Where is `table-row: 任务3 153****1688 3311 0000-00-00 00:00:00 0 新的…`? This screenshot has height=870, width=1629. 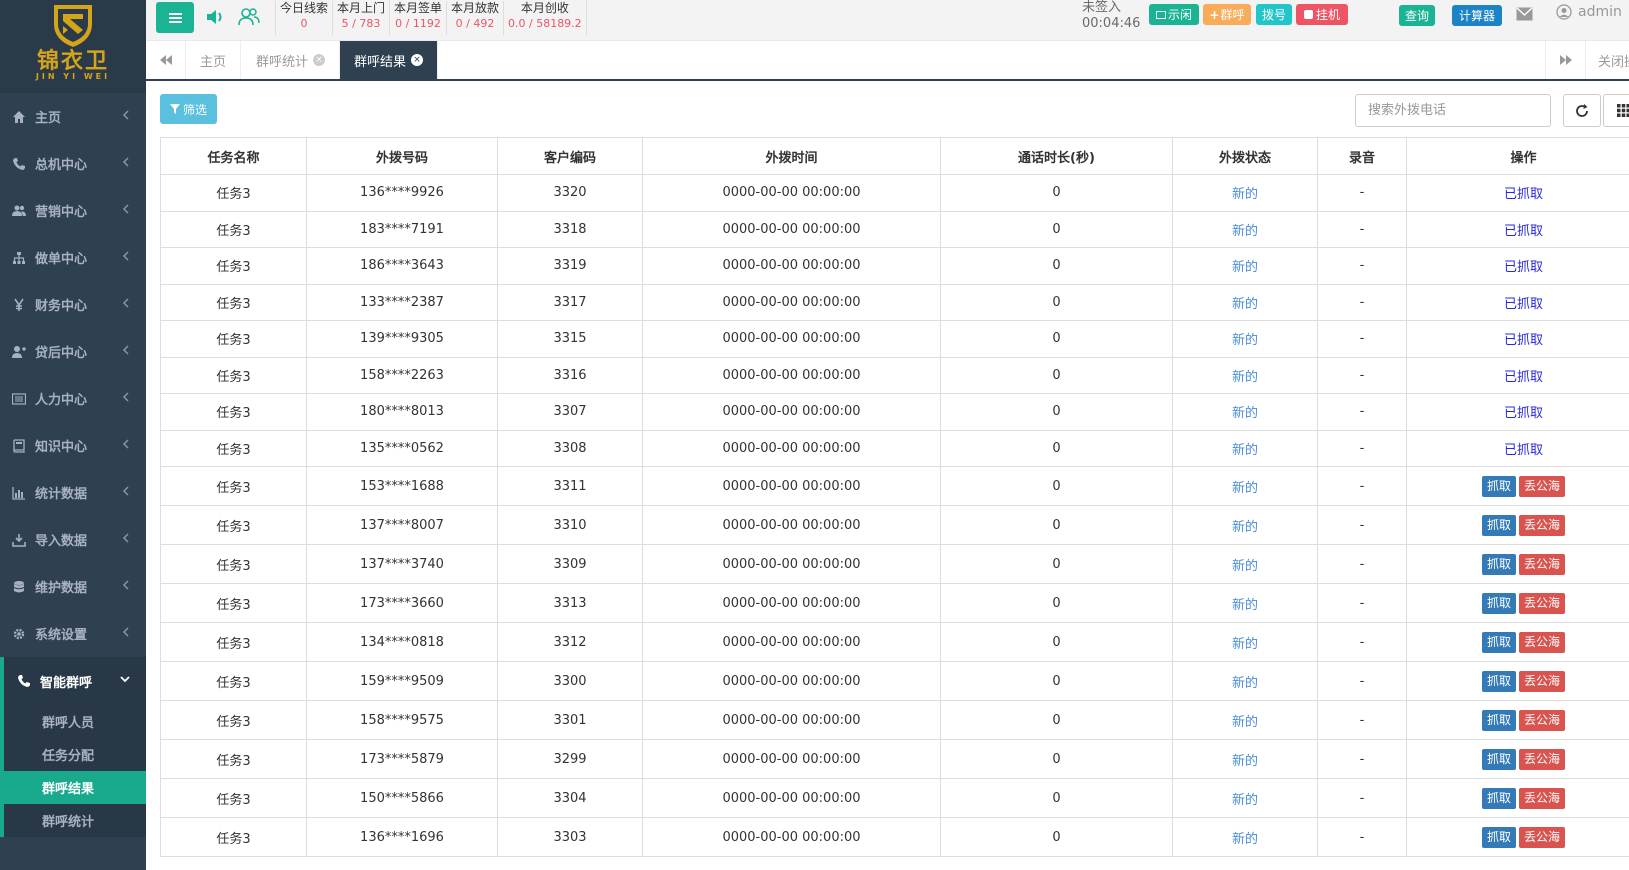
table-row: 任务3 153****1688 3311 0000-00-00 00:00:00 0 新的… is located at coordinates (894, 486).